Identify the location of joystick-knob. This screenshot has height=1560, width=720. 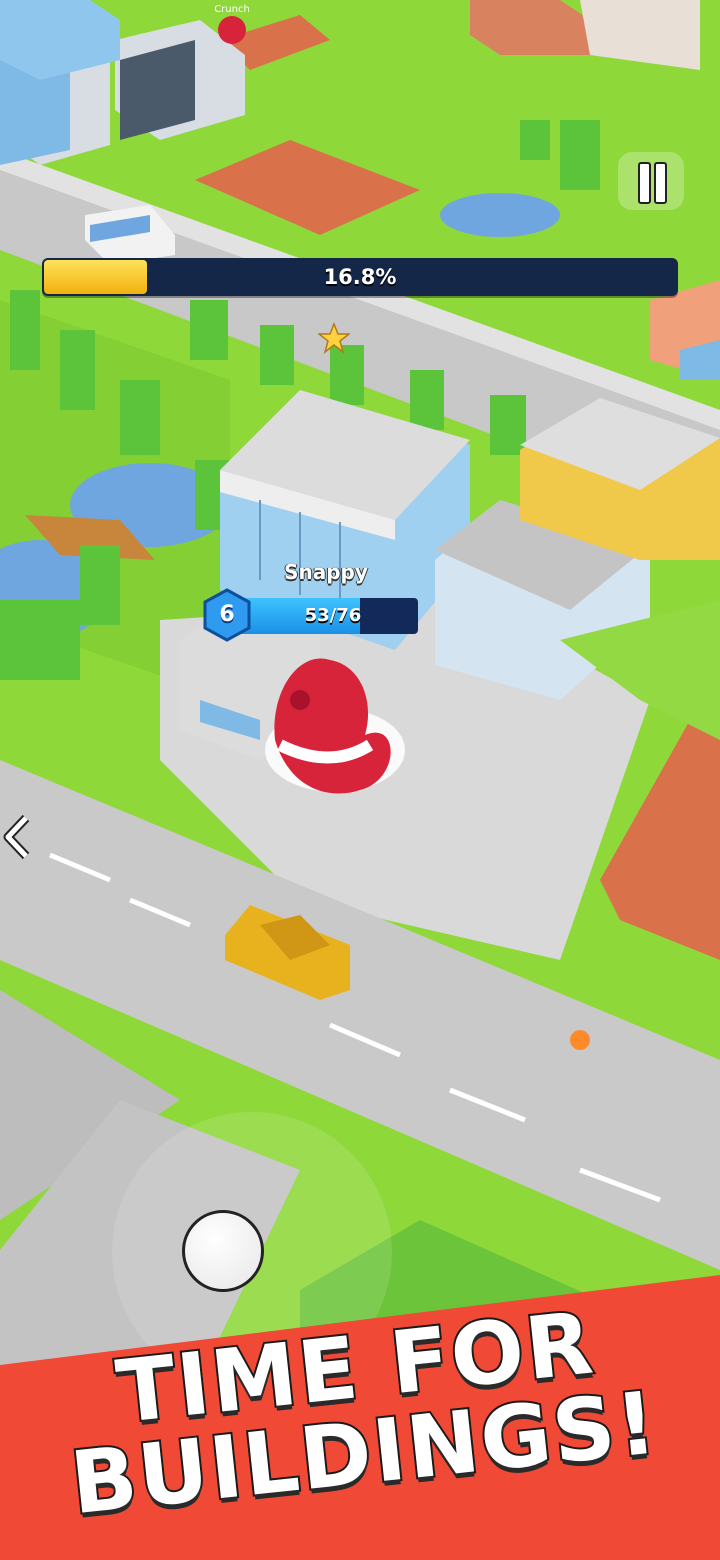
(223, 1251).